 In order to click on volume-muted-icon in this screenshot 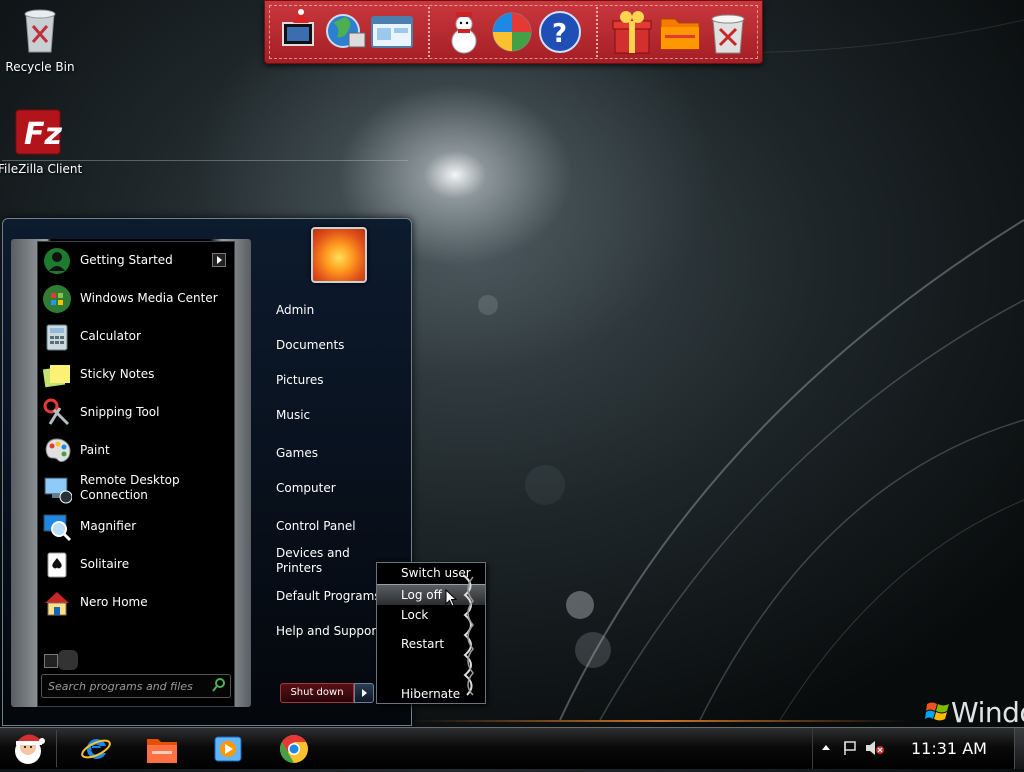, I will do `click(875, 748)`.